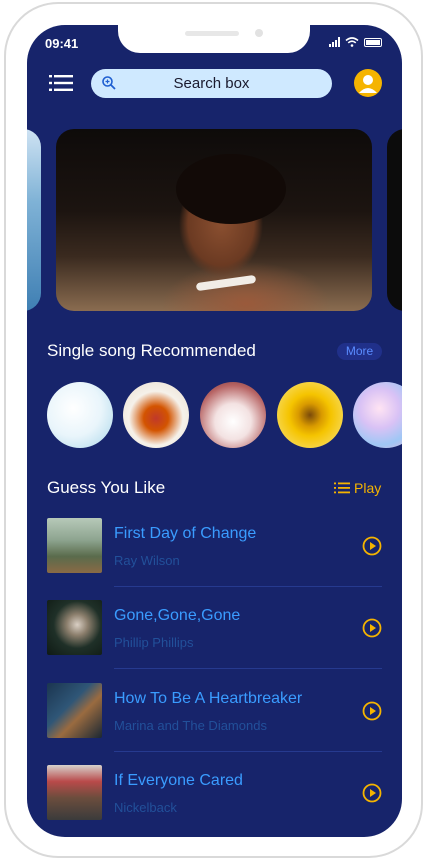  I want to click on song-title: First Day of Change, so click(185, 533).